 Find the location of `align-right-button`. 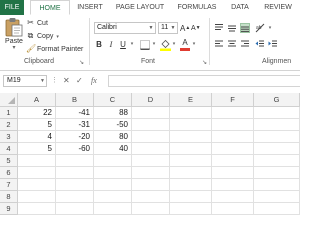

align-right-button is located at coordinates (245, 44).